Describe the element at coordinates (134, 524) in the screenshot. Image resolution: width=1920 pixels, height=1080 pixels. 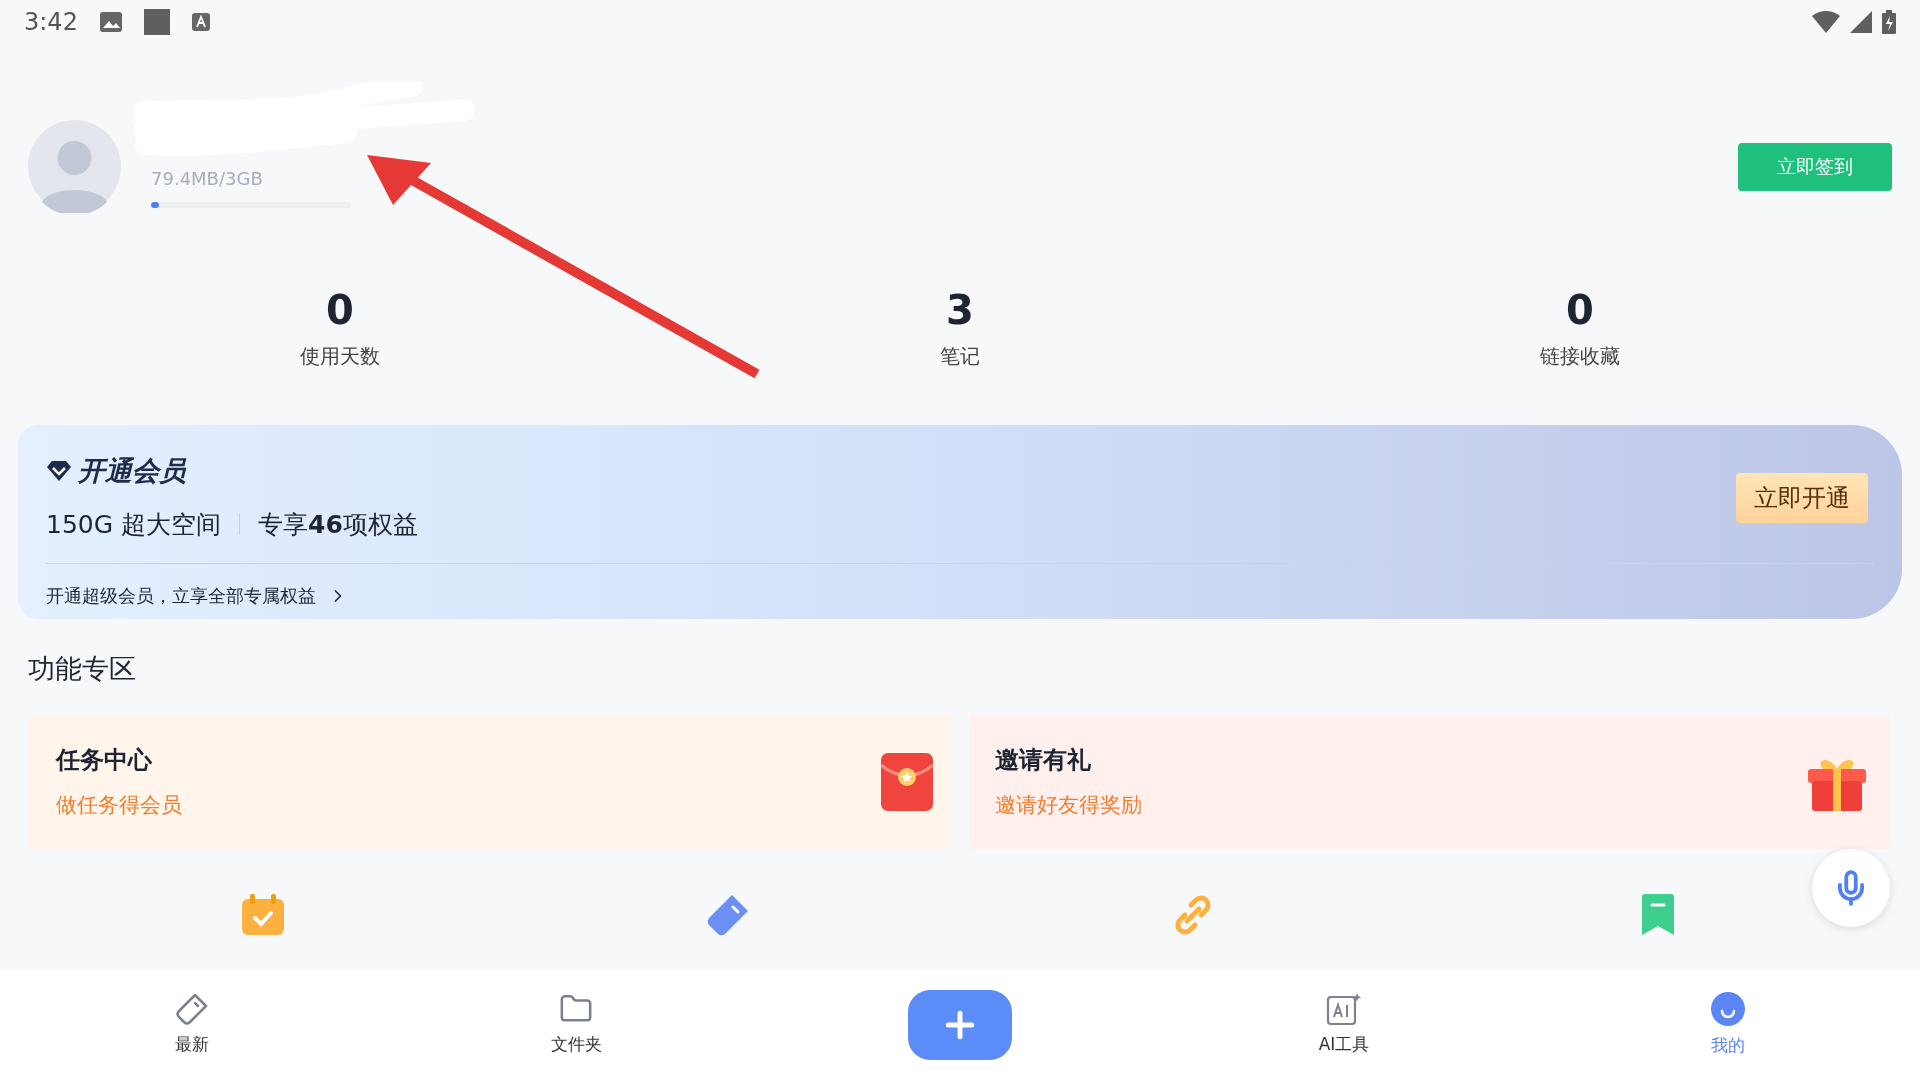
I see `membership-benefit: 150G 超大空间` at that location.